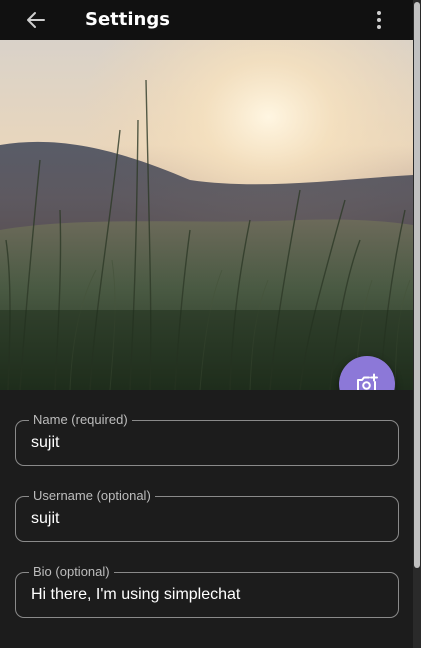 The width and height of the screenshot is (421, 648). I want to click on scrollbar-thumb, so click(417, 285).